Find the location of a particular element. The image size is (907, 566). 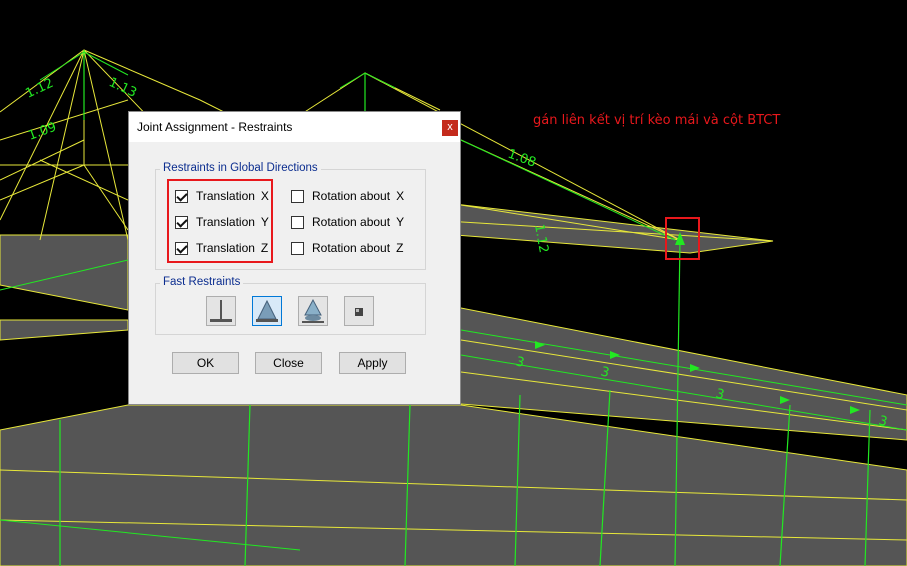

fast-restraints-group-label: Fast Restraints is located at coordinates (202, 282).